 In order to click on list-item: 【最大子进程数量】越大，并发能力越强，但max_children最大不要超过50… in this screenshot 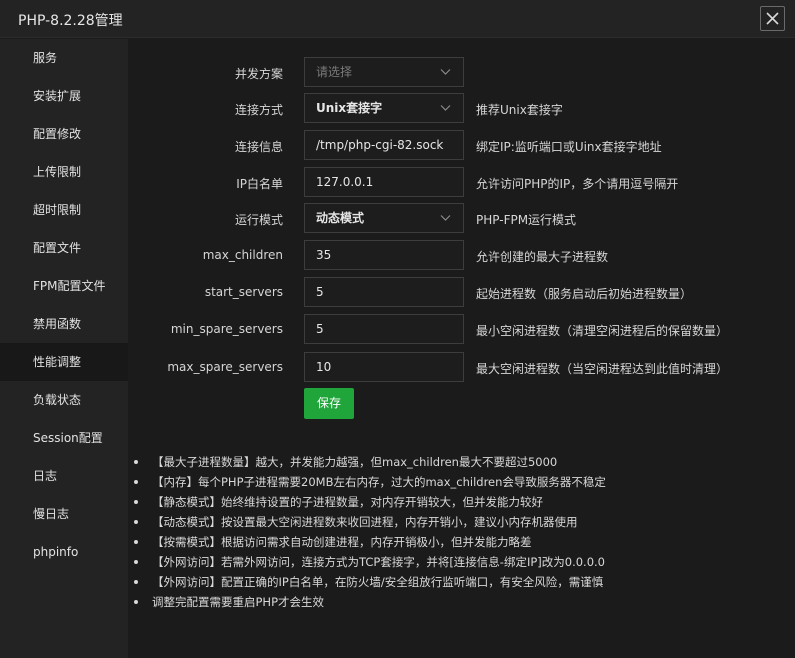, I will do `click(450, 462)`.